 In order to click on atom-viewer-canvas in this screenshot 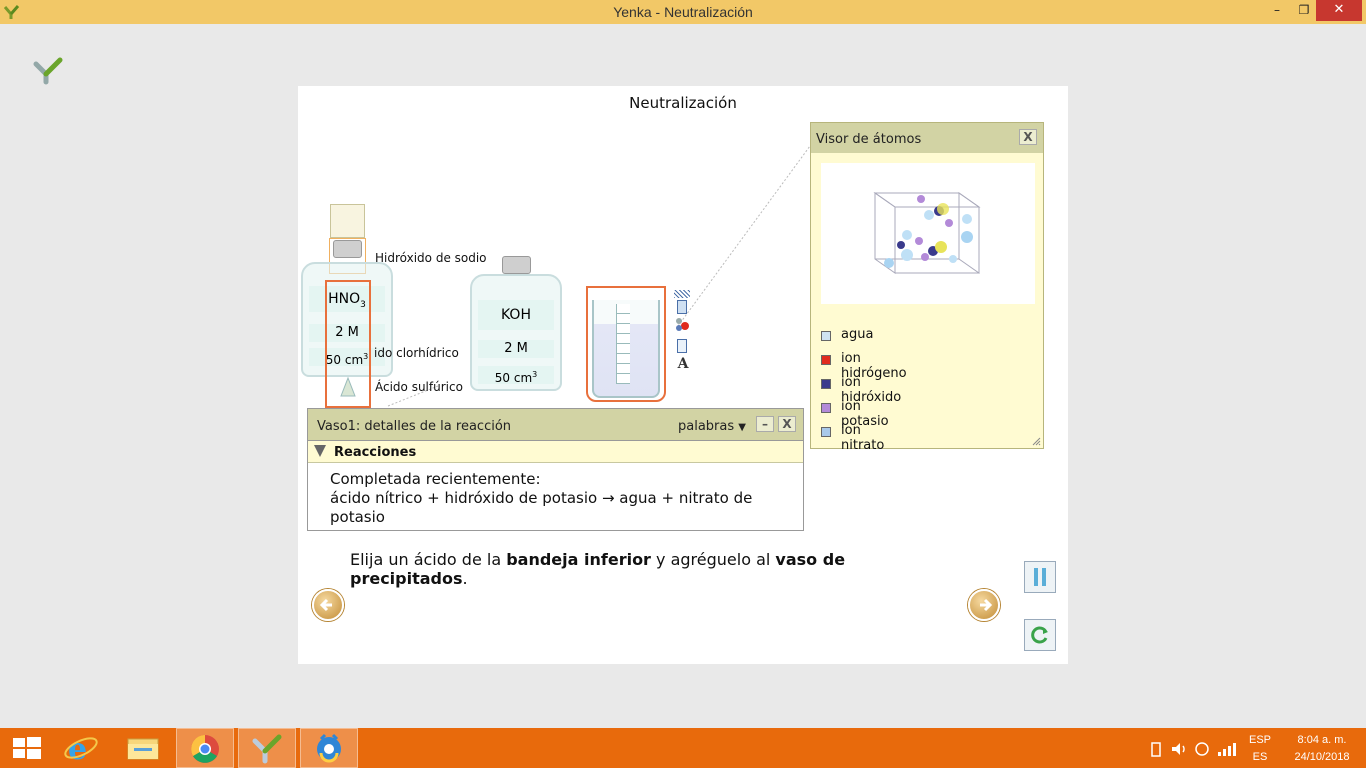, I will do `click(928, 233)`.